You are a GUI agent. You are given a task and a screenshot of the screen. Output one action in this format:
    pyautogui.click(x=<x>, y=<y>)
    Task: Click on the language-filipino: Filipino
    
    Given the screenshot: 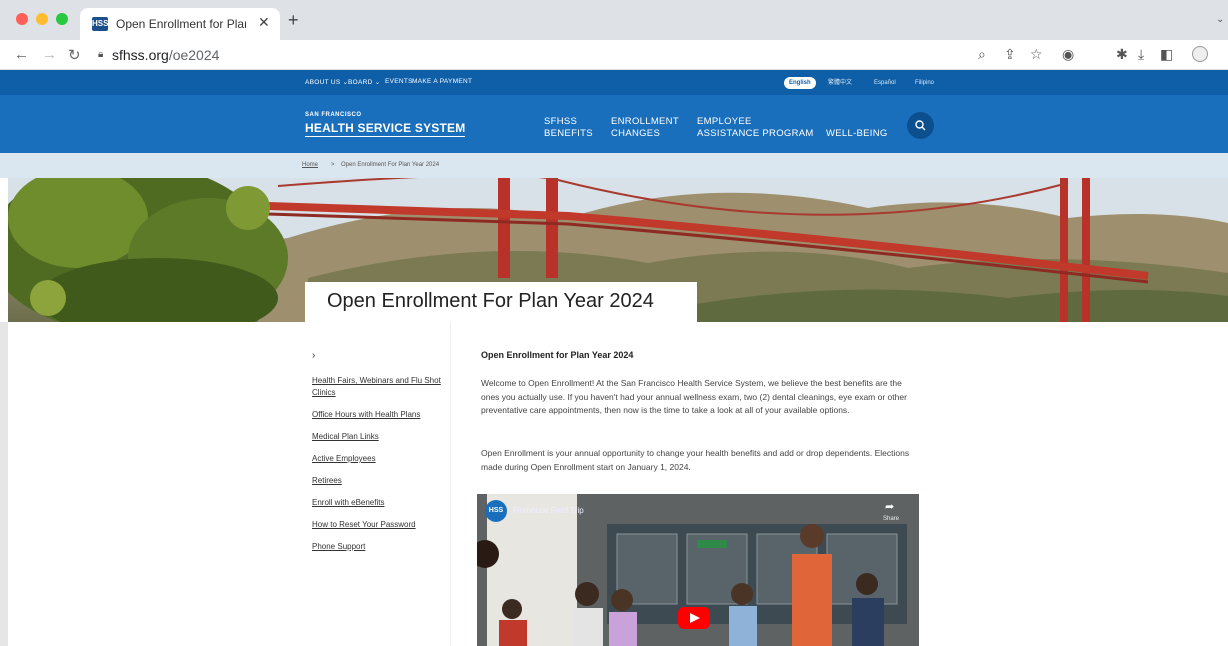 What is the action you would take?
    pyautogui.click(x=924, y=83)
    